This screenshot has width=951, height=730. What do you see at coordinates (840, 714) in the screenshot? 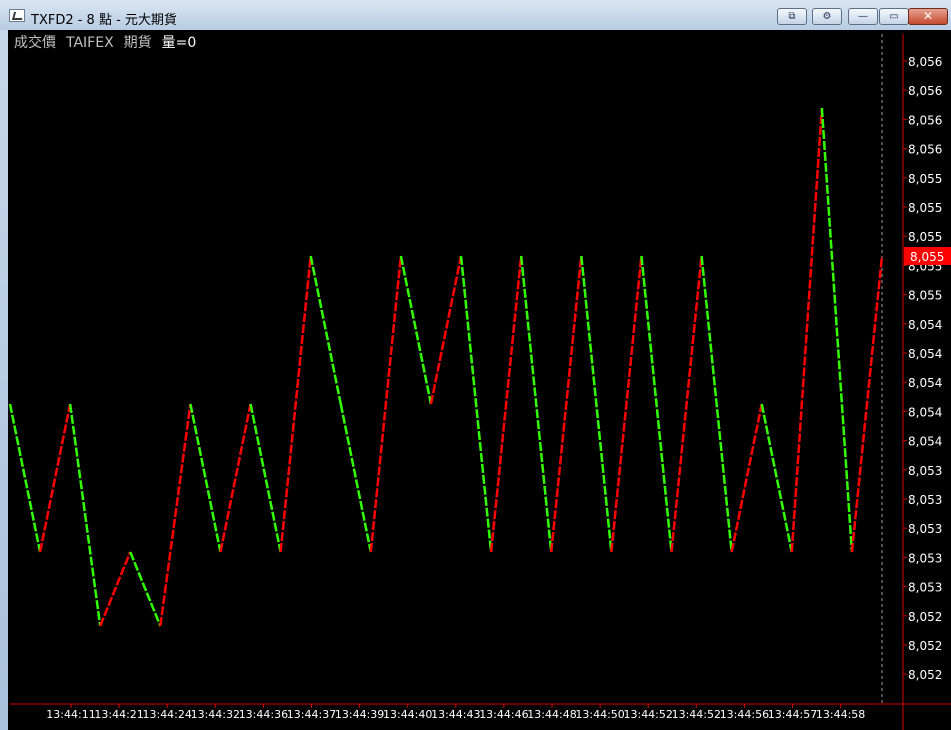
I see `x-tick-label: 13:44:58` at bounding box center [840, 714].